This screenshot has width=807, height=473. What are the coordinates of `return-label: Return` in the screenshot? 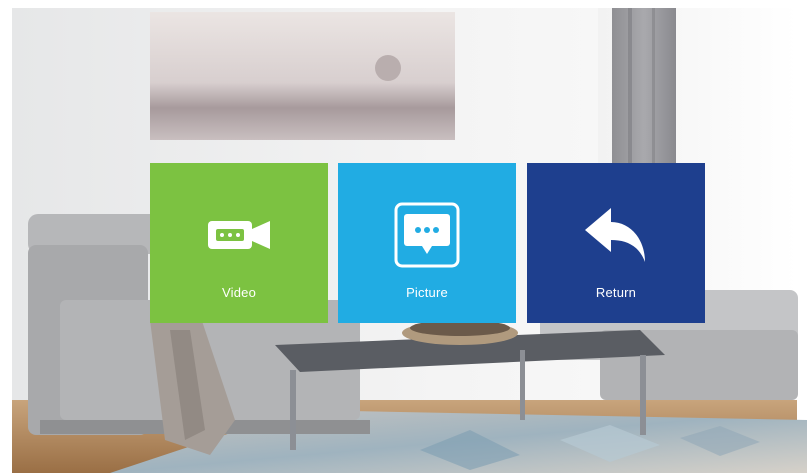 It's located at (616, 292).